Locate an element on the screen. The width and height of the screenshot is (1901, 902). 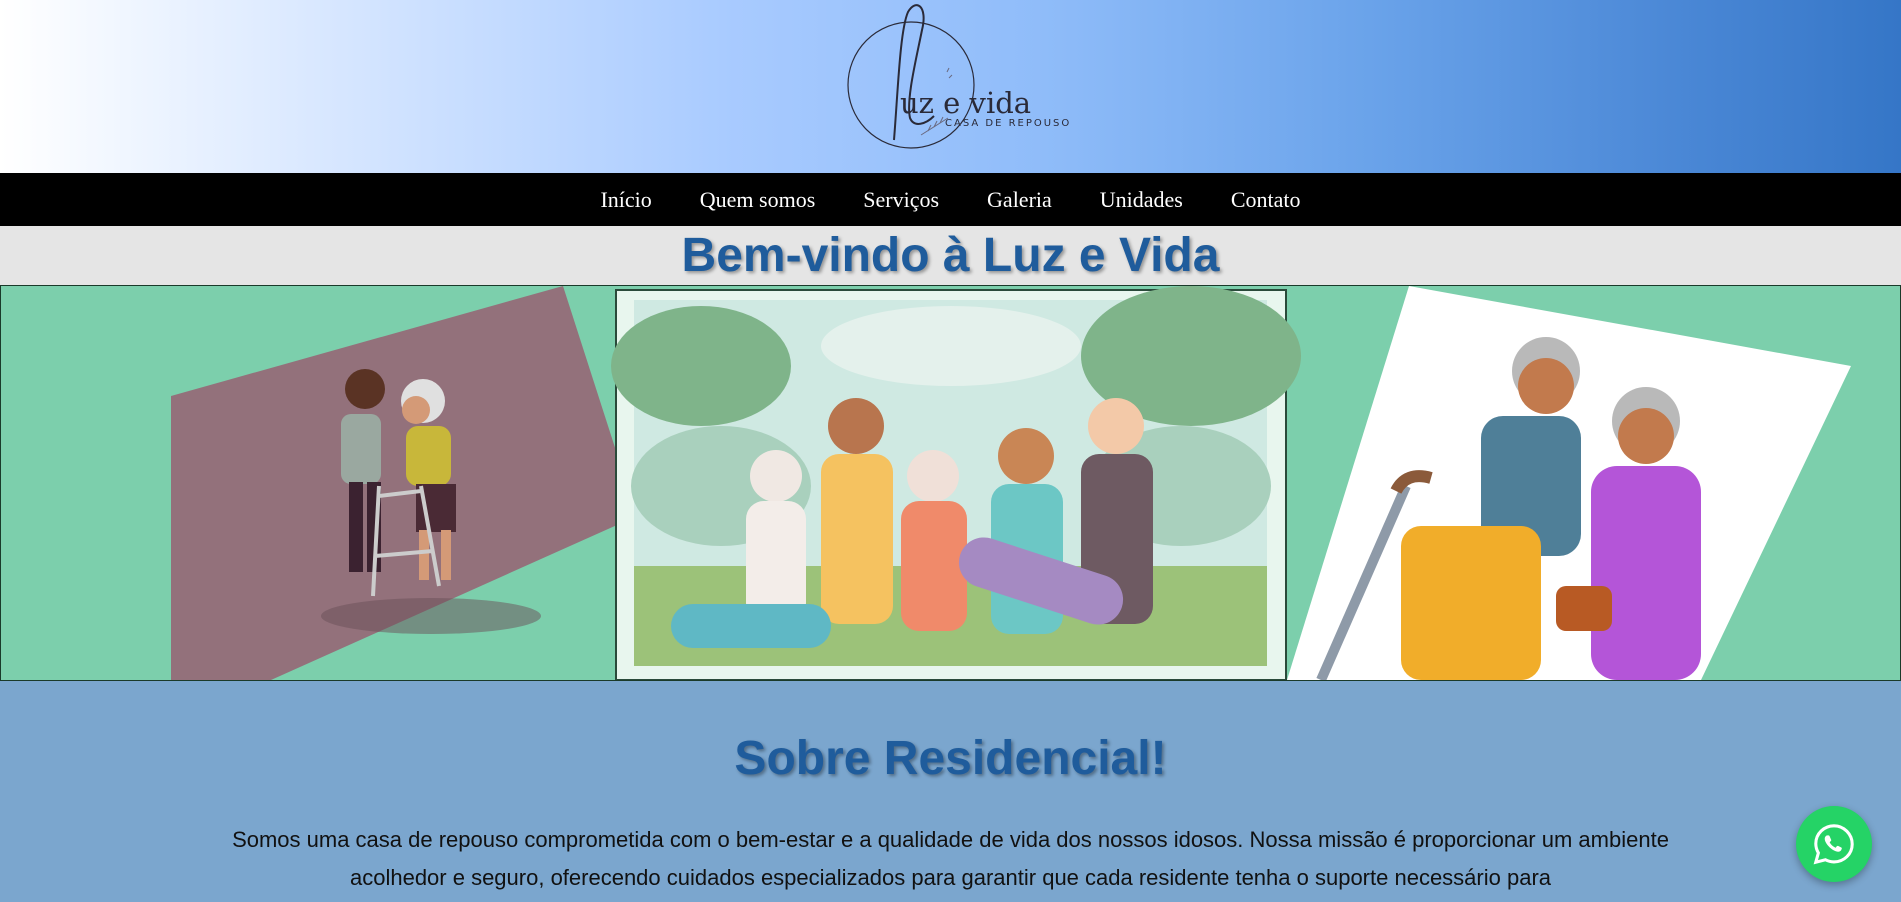
welcome-section: Bem-vindo à Luz e Vida is located at coordinates (950, 255).